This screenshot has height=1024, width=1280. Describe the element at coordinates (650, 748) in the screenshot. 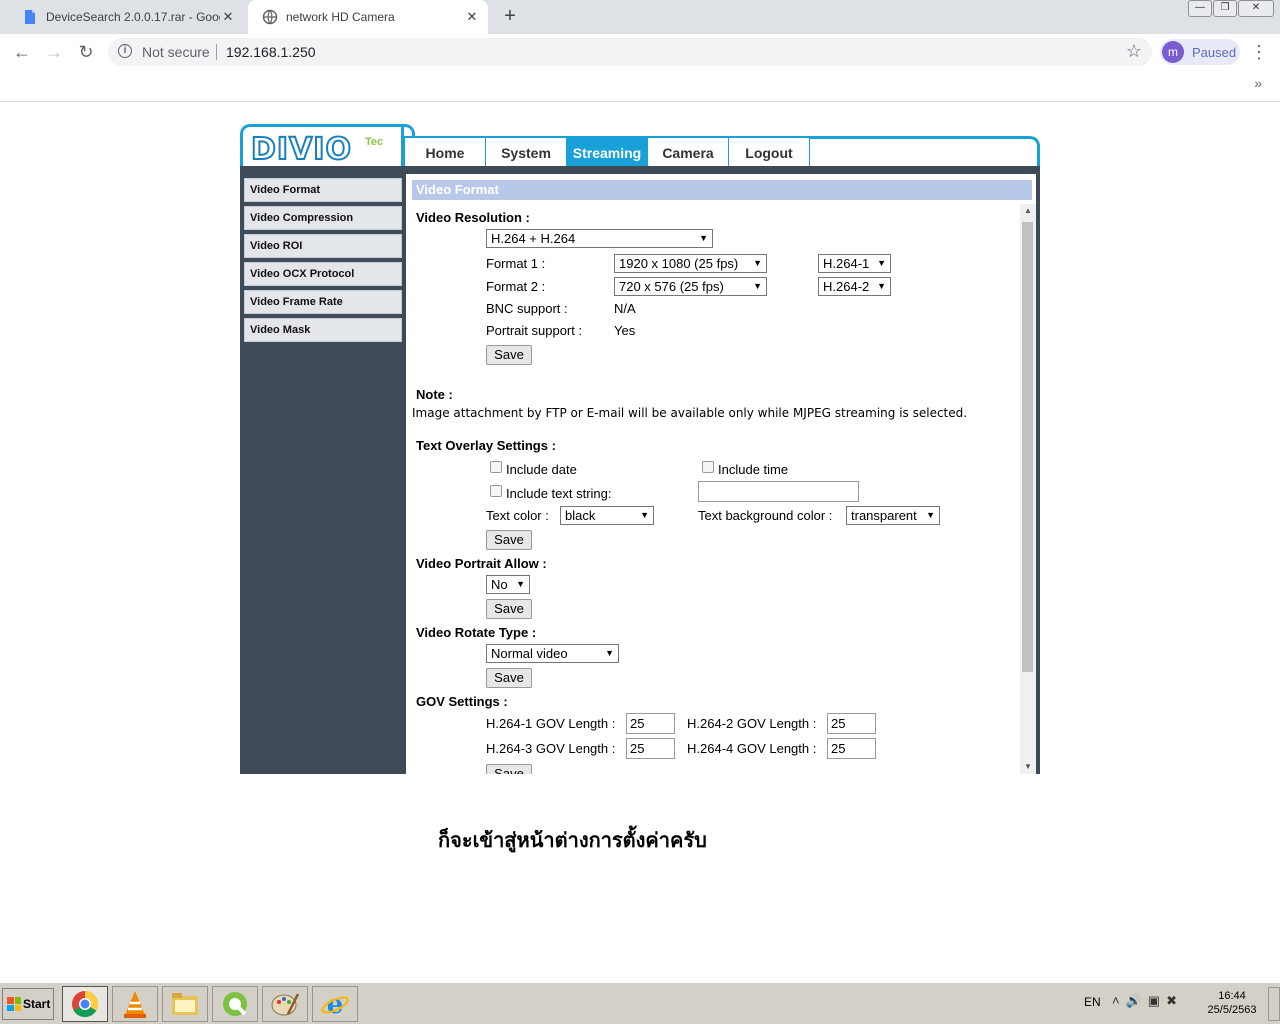

I see `gov-h264-3-input: 25` at that location.